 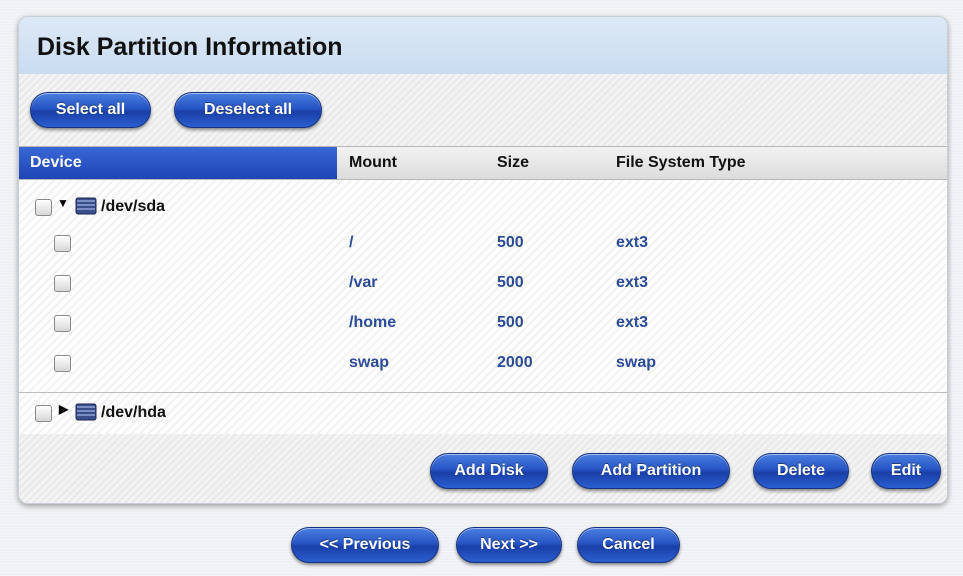 I want to click on previous-button: << Previous, so click(x=365, y=545).